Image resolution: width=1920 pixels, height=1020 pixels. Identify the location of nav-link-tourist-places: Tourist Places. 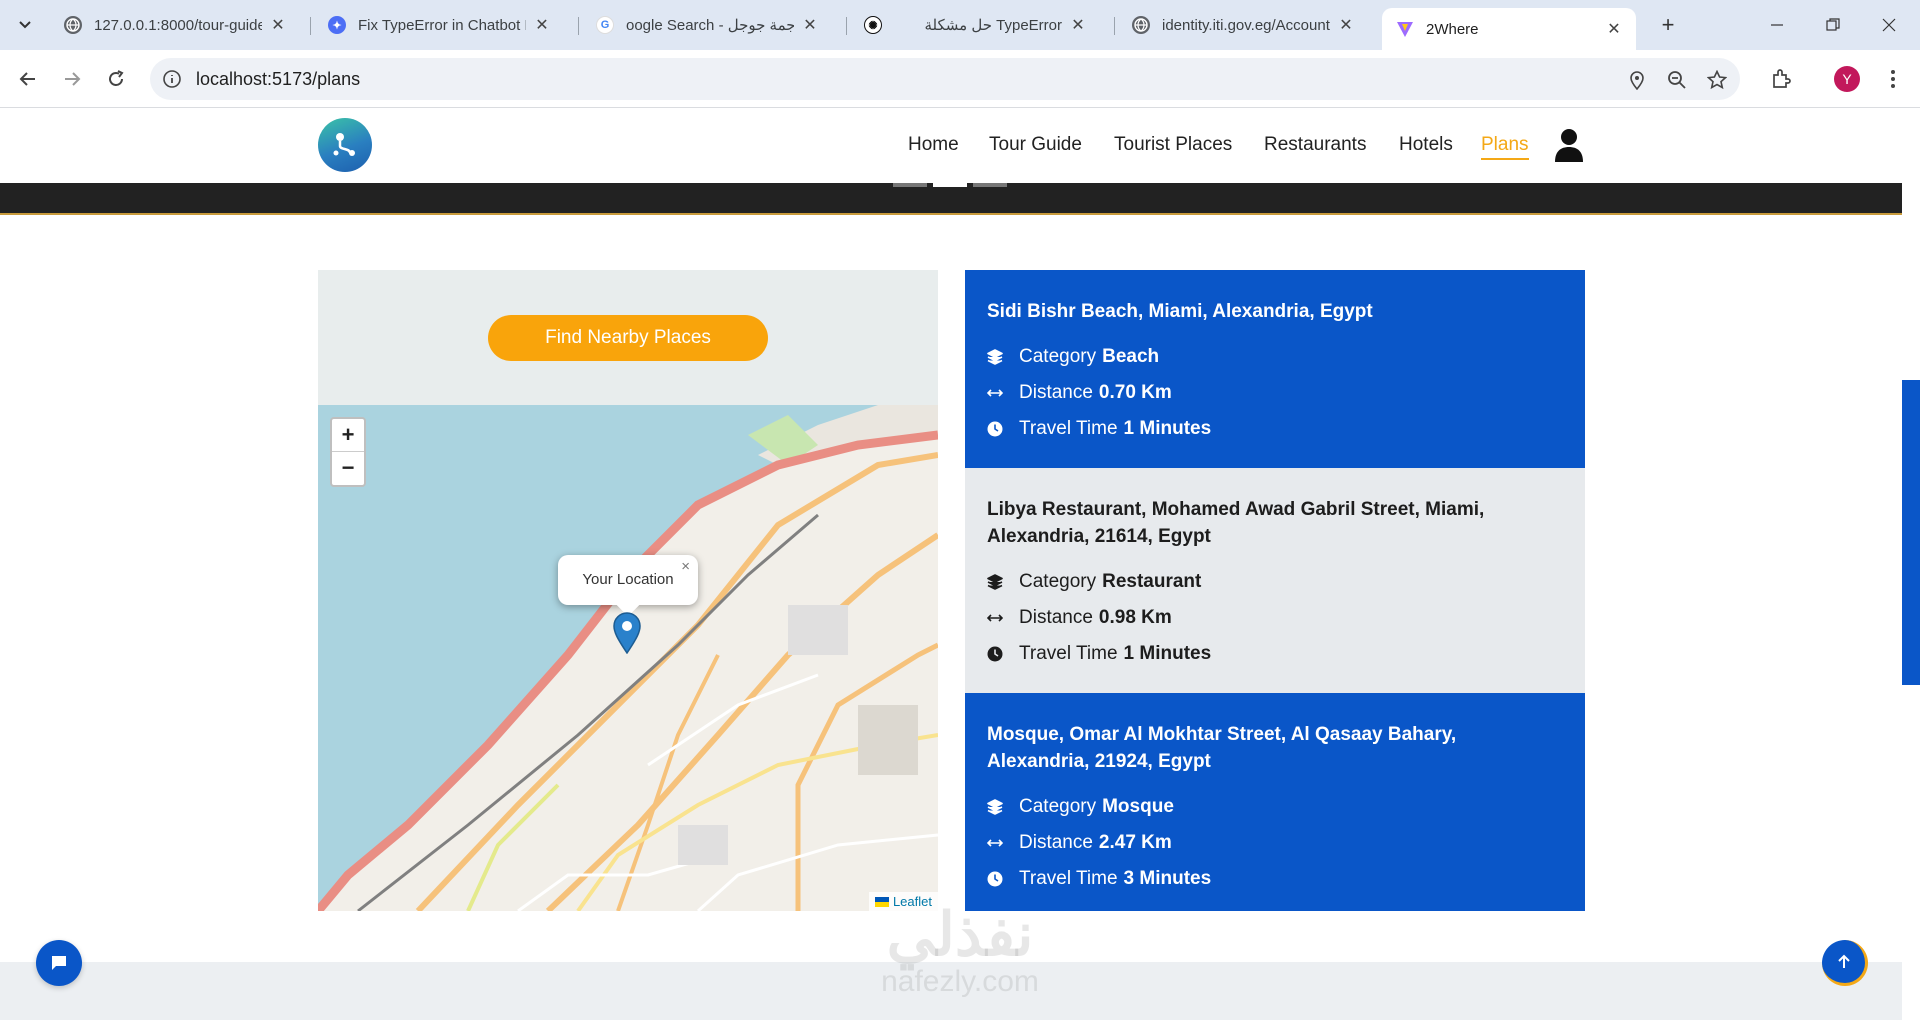
(1173, 145).